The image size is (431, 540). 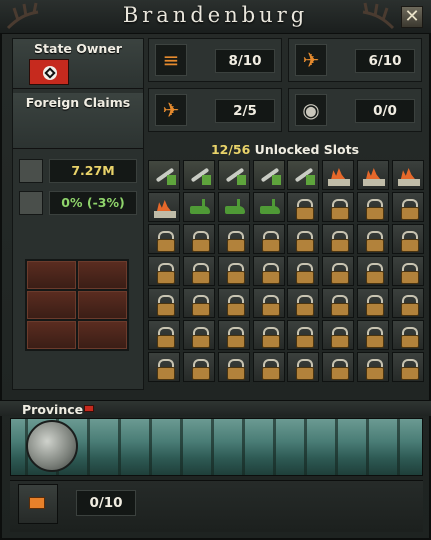 I want to click on radar-panel: ◉ 0/0, so click(x=355, y=110).